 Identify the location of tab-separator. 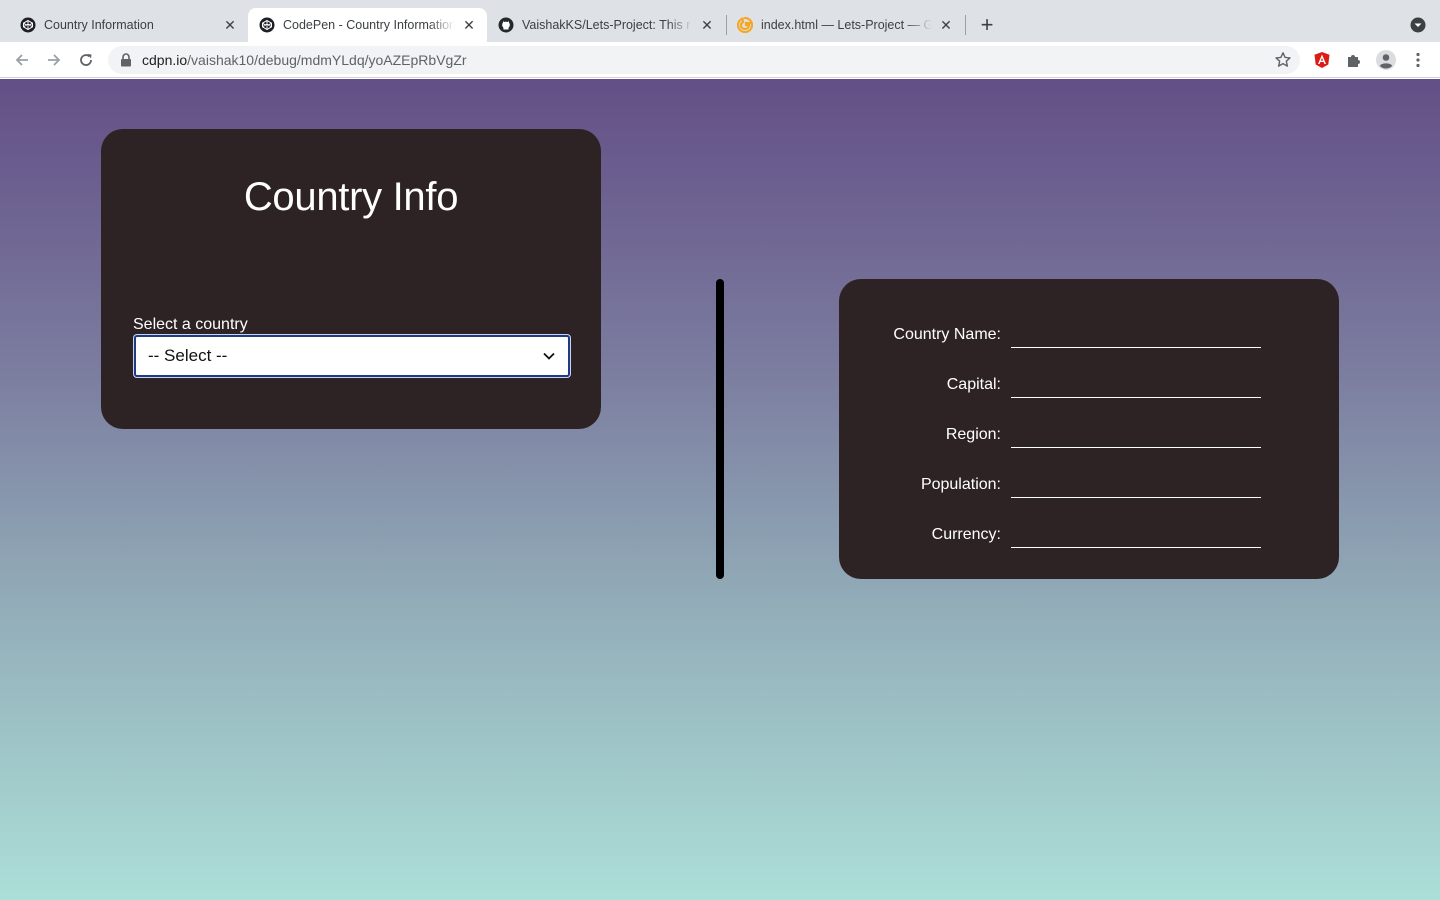
(965, 25).